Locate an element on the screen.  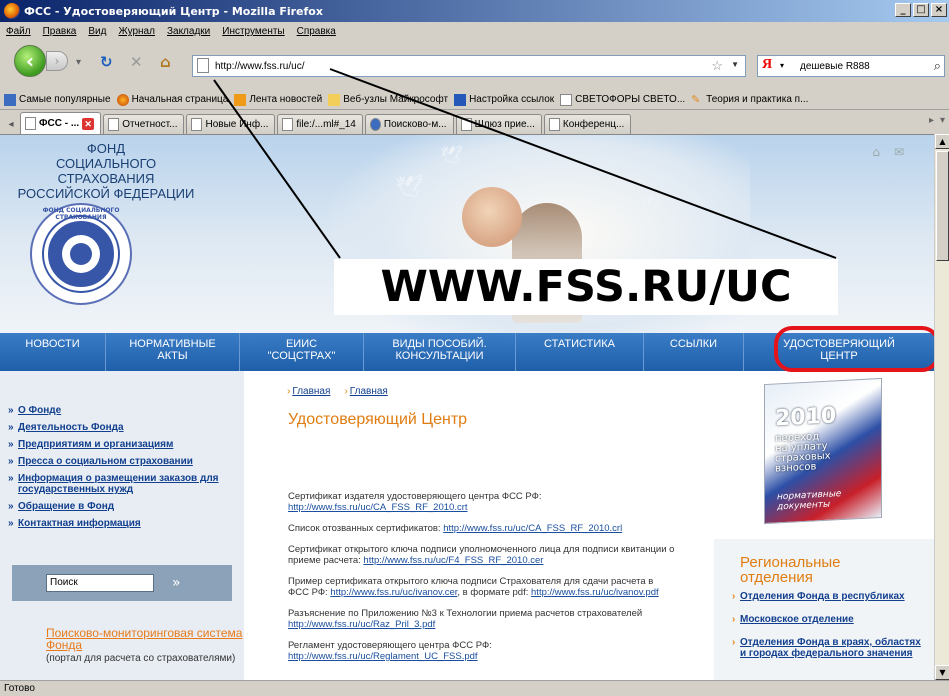
bookmark-item: Лента новостей is located at coordinates (278, 99).